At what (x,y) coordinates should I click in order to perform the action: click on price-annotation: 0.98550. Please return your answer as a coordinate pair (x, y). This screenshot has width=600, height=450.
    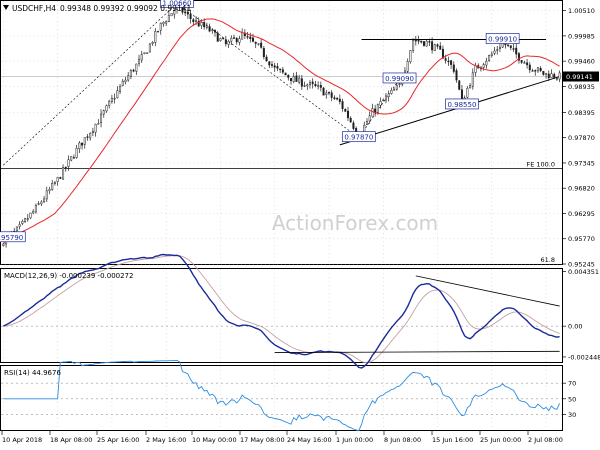
    Looking at the image, I should click on (462, 104).